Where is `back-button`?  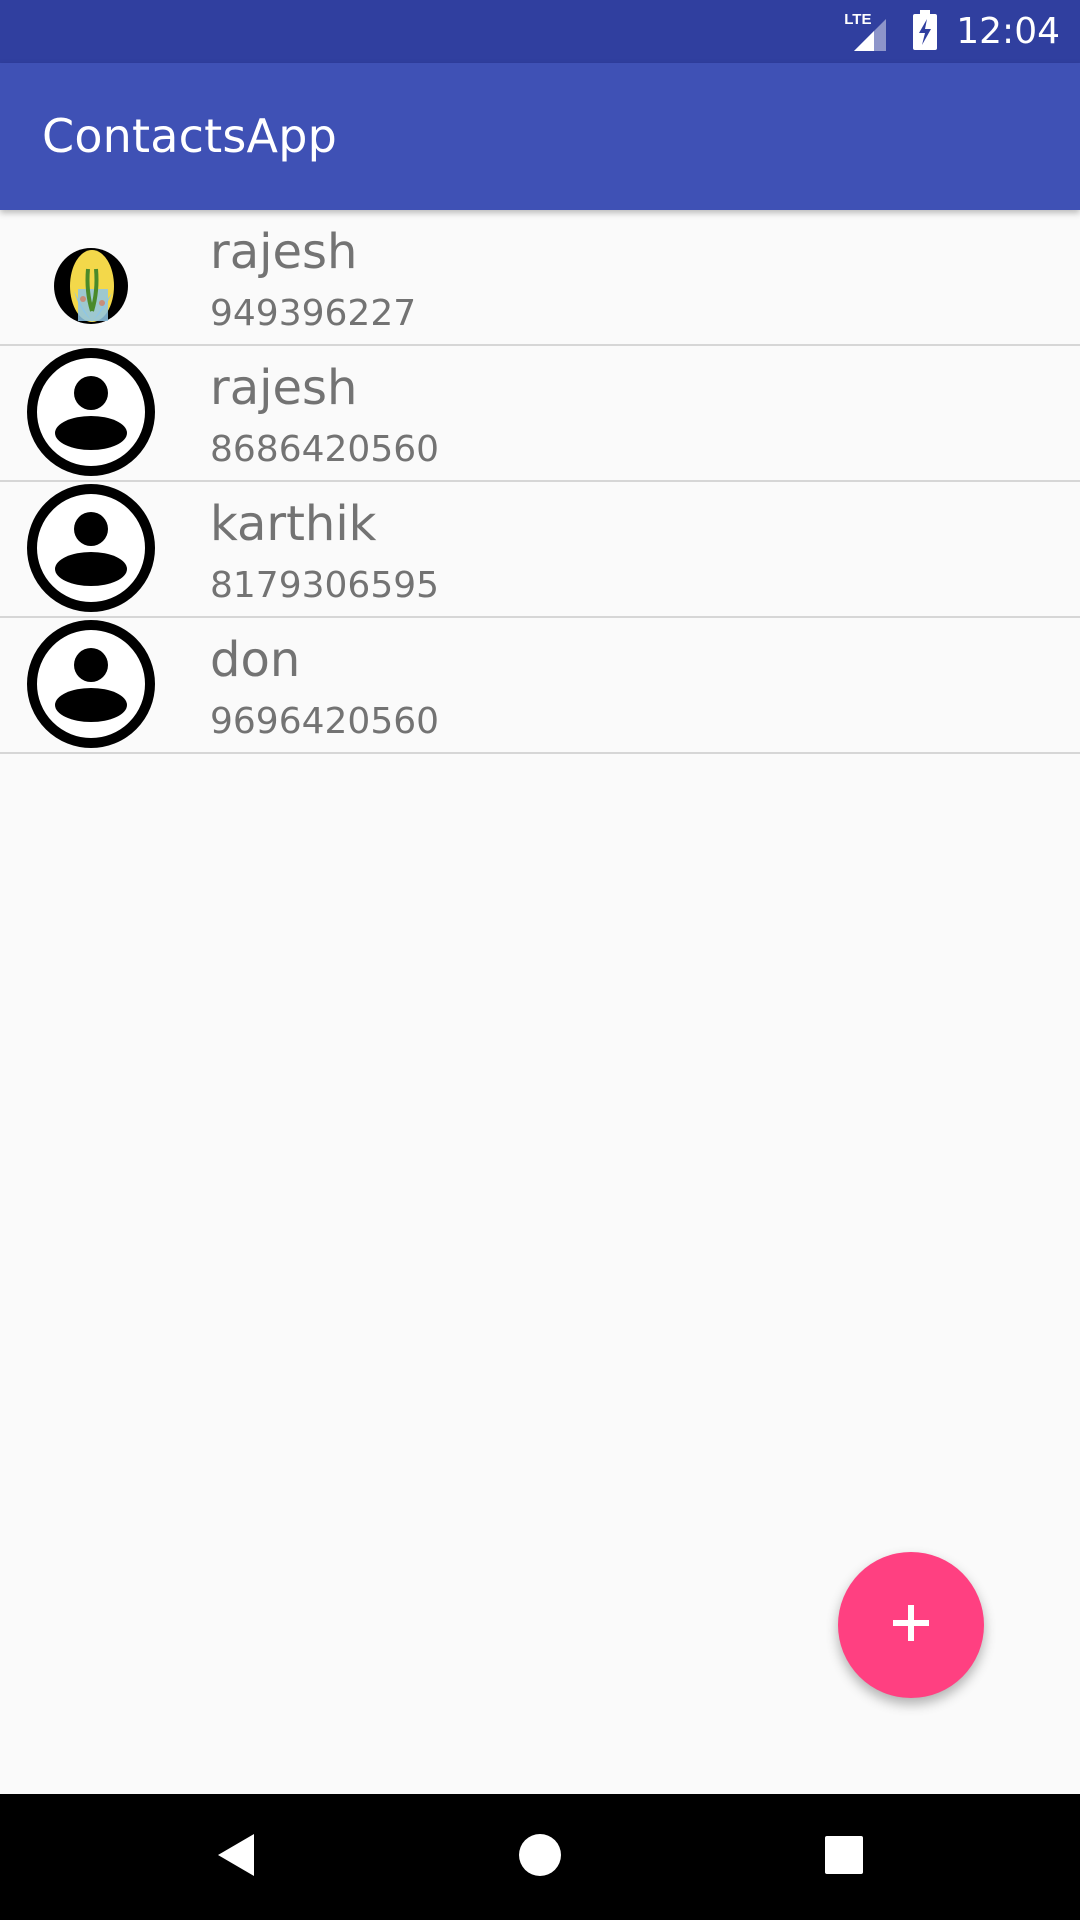 back-button is located at coordinates (236, 1857).